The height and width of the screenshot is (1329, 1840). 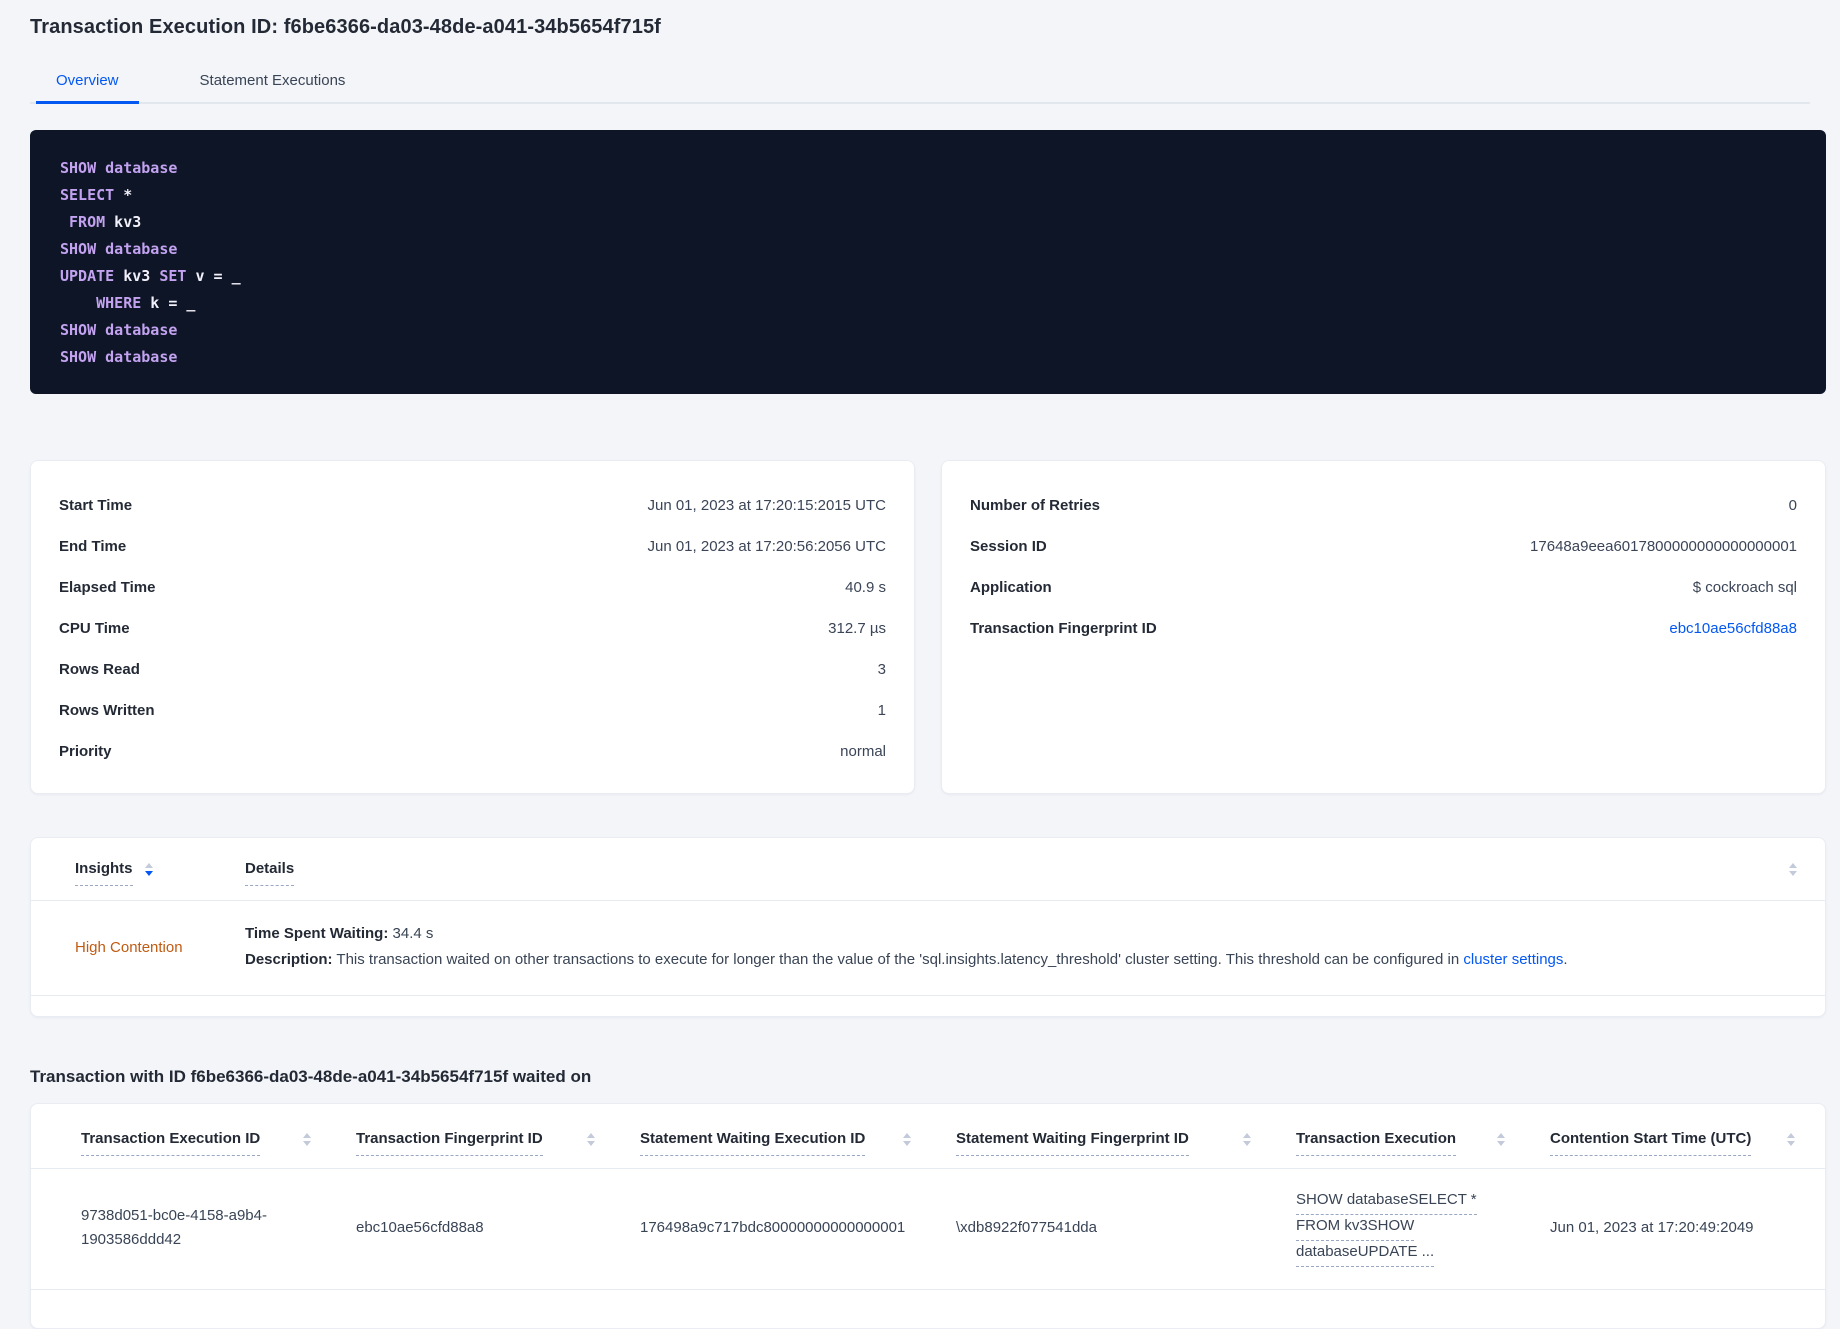 I want to click on stat-label: Application, so click(x=1011, y=587).